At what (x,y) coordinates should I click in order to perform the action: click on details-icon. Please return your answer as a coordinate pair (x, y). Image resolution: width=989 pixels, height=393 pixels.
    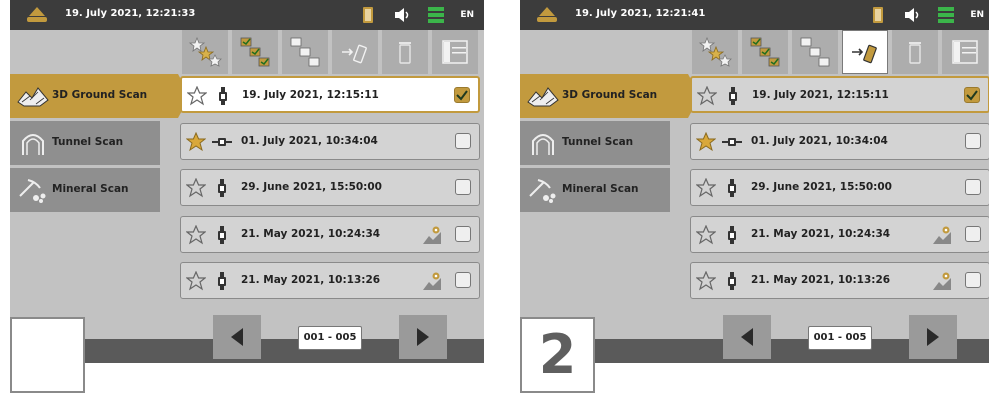
    Looking at the image, I should click on (455, 52).